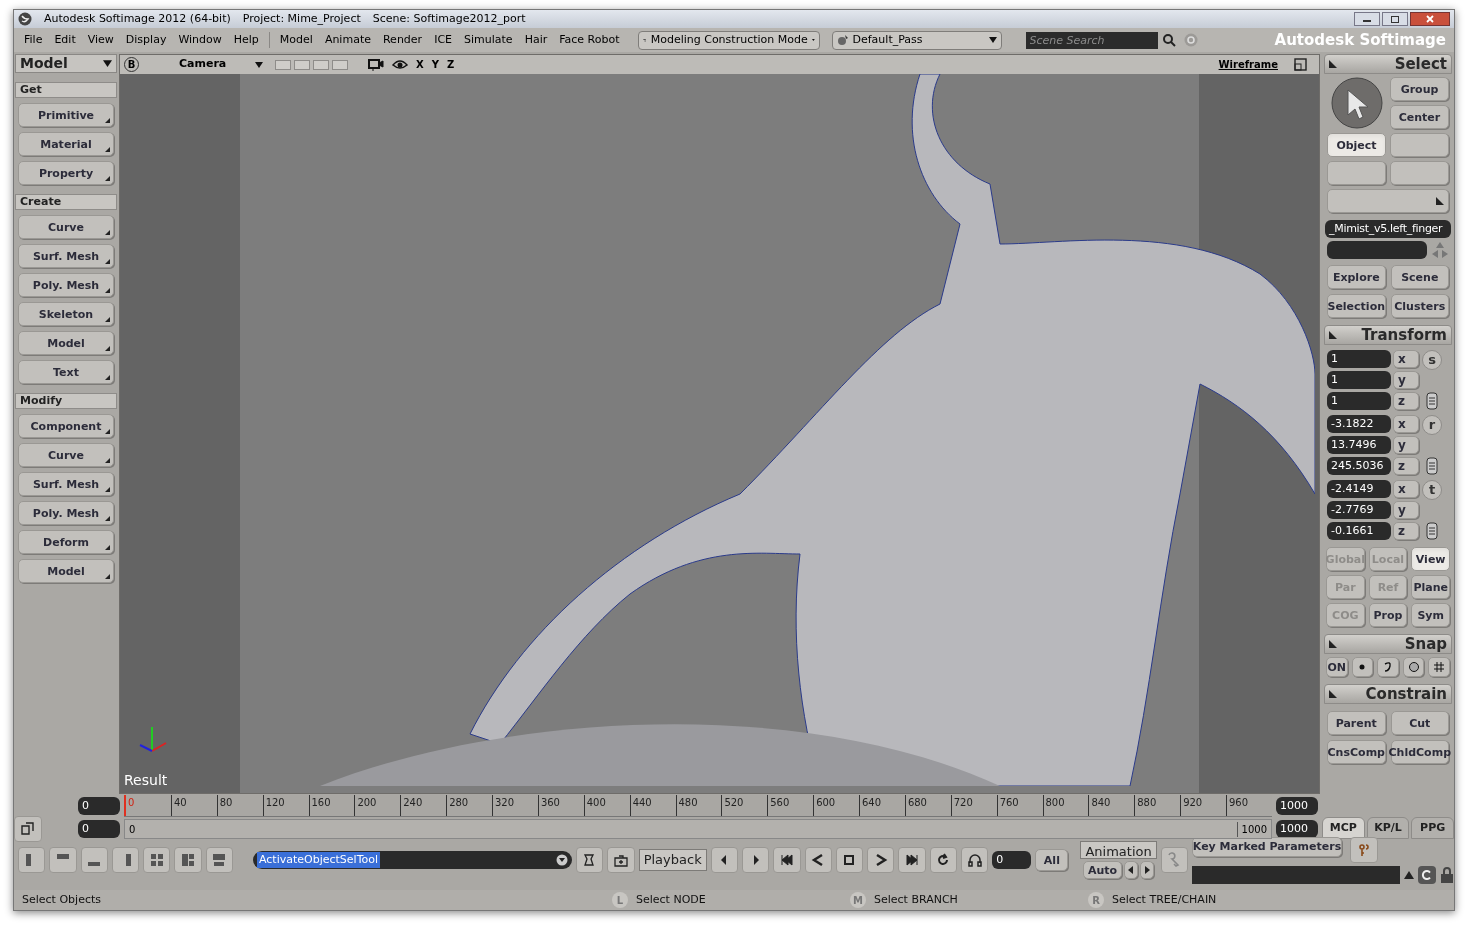 The width and height of the screenshot is (1468, 928). What do you see at coordinates (1118, 850) in the screenshot?
I see `animation-button: Animation` at bounding box center [1118, 850].